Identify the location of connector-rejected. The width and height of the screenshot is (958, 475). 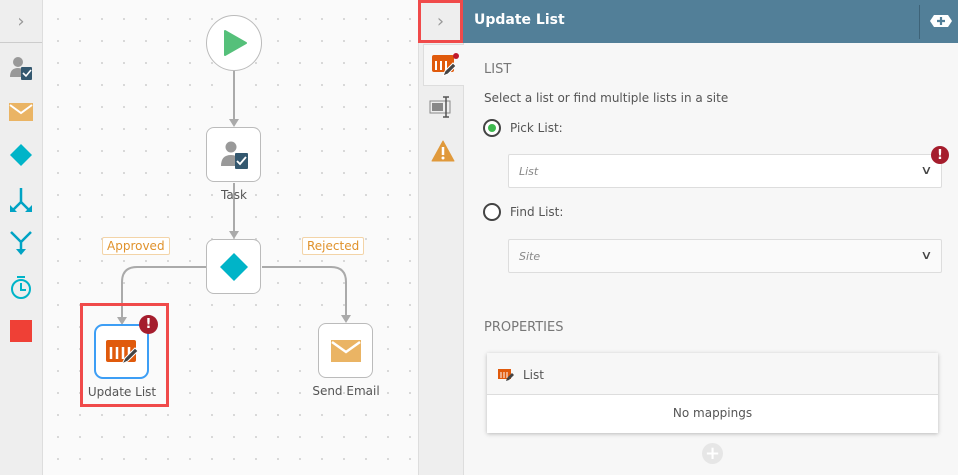
(304, 291).